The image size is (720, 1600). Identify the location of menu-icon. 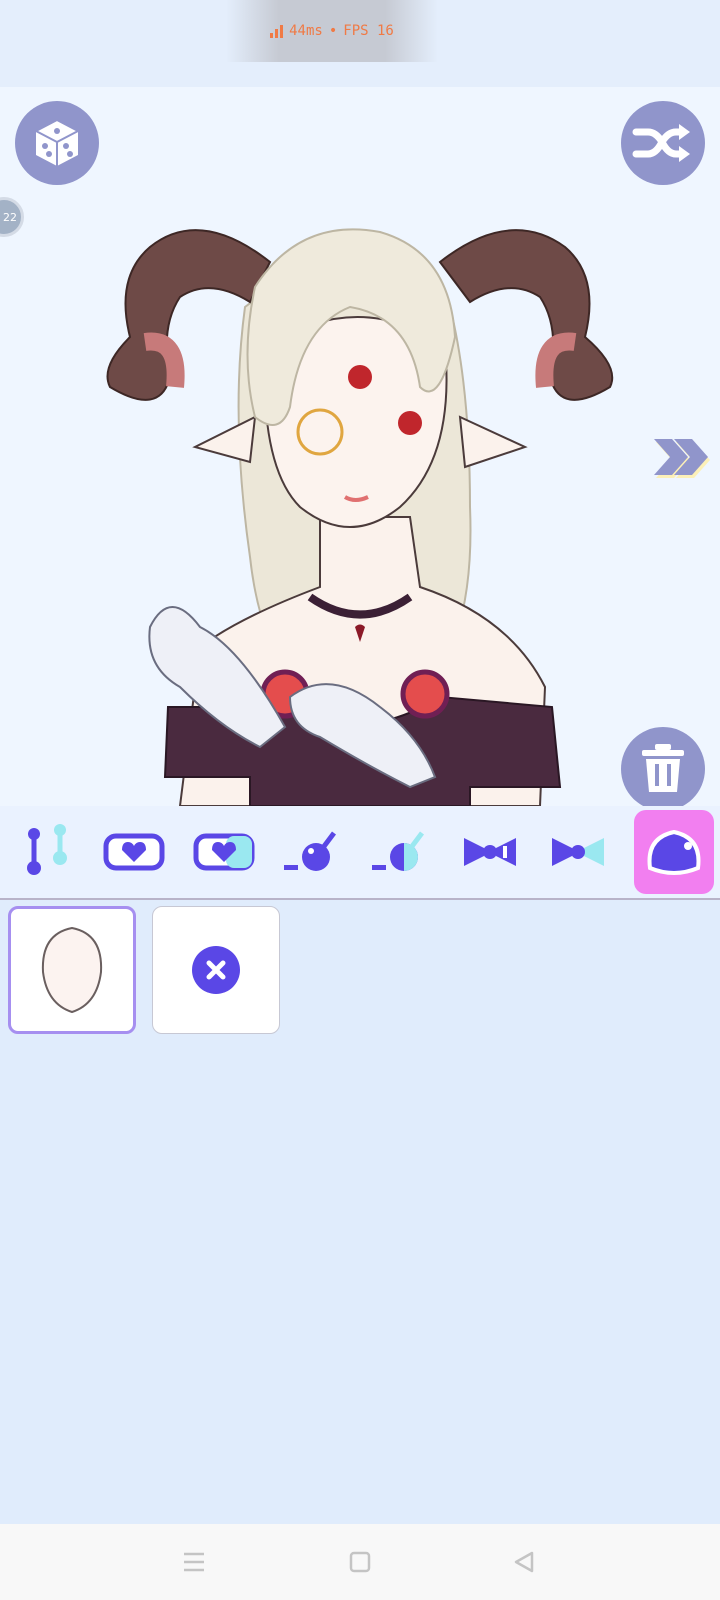
(194, 1562).